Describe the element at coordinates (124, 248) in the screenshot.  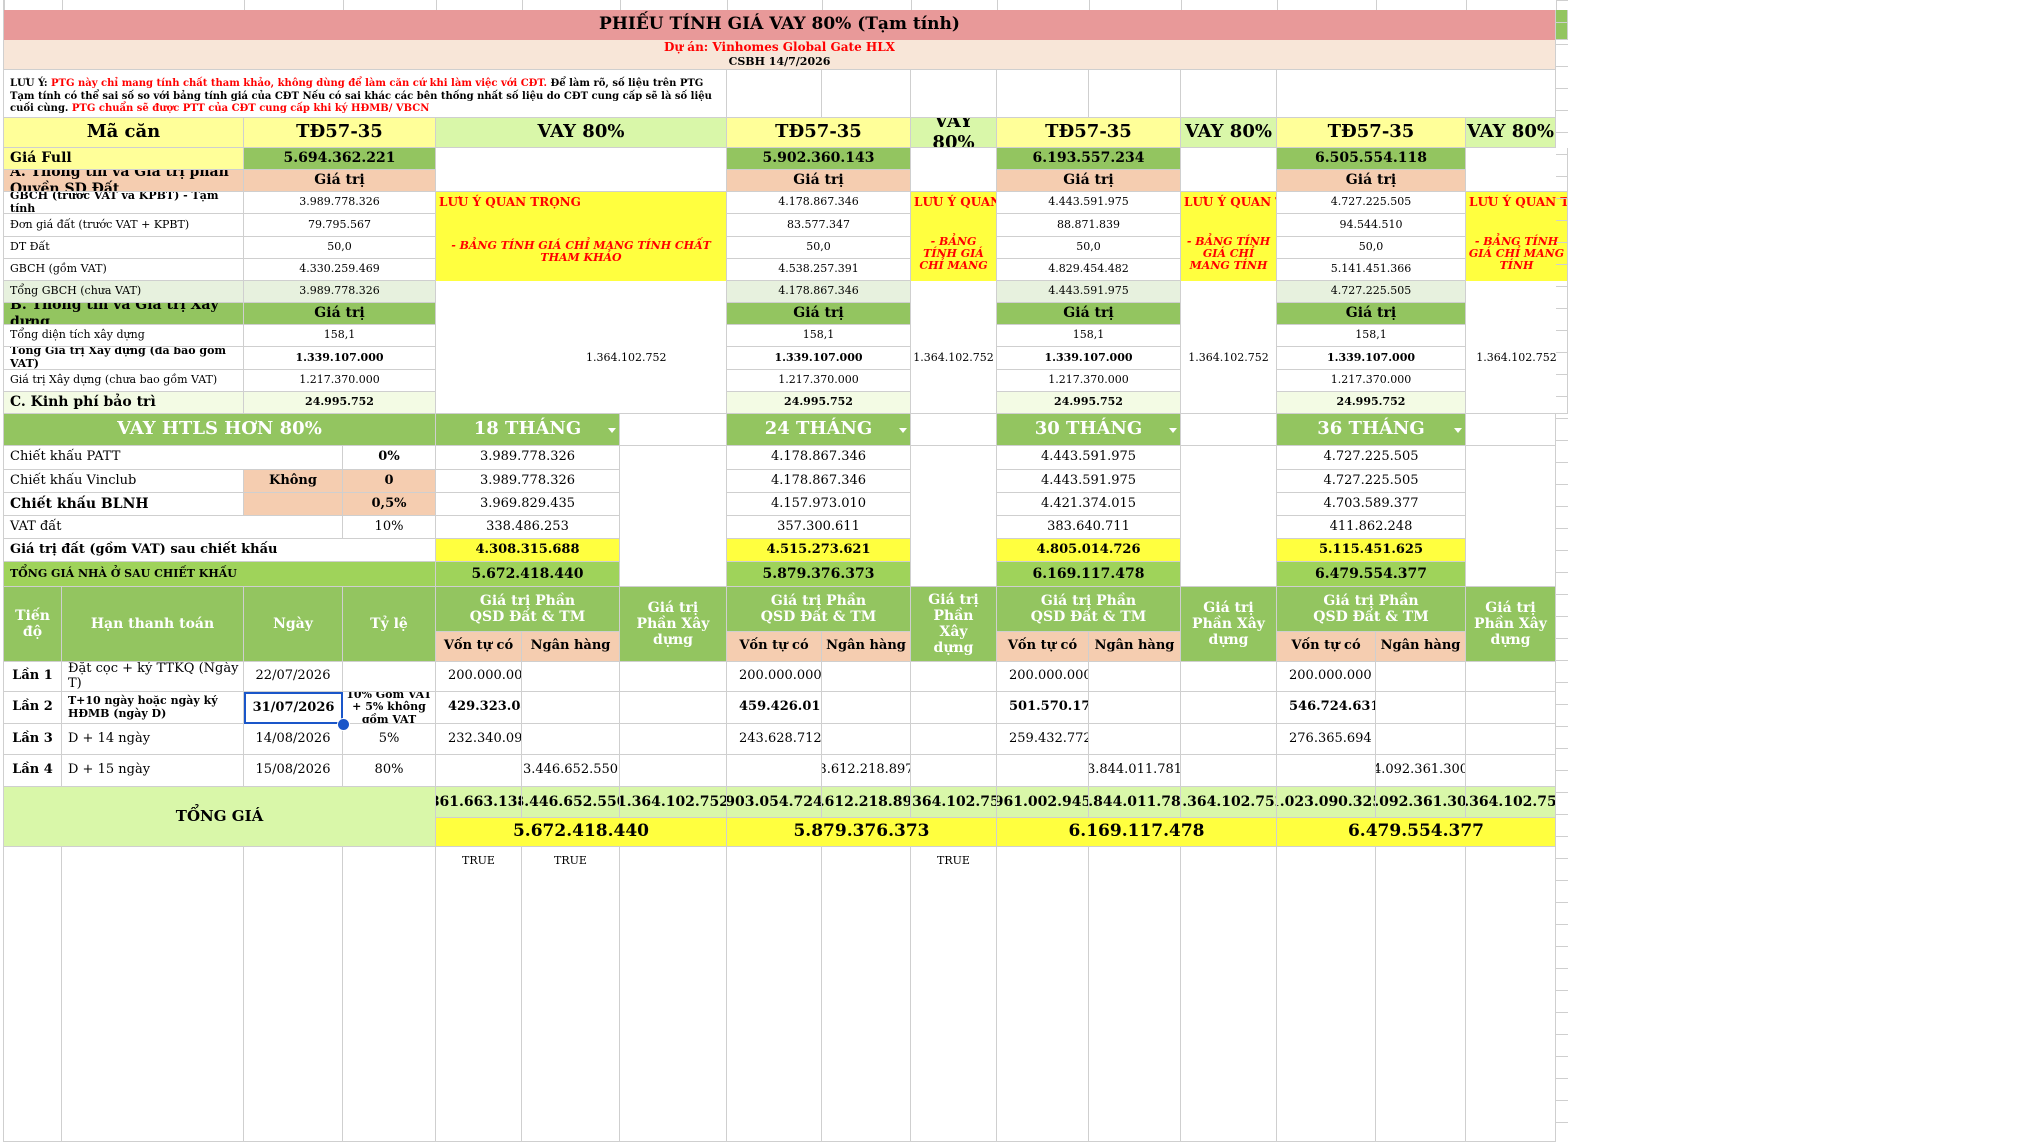
I see `dt-dat-label: DT Đất` at that location.